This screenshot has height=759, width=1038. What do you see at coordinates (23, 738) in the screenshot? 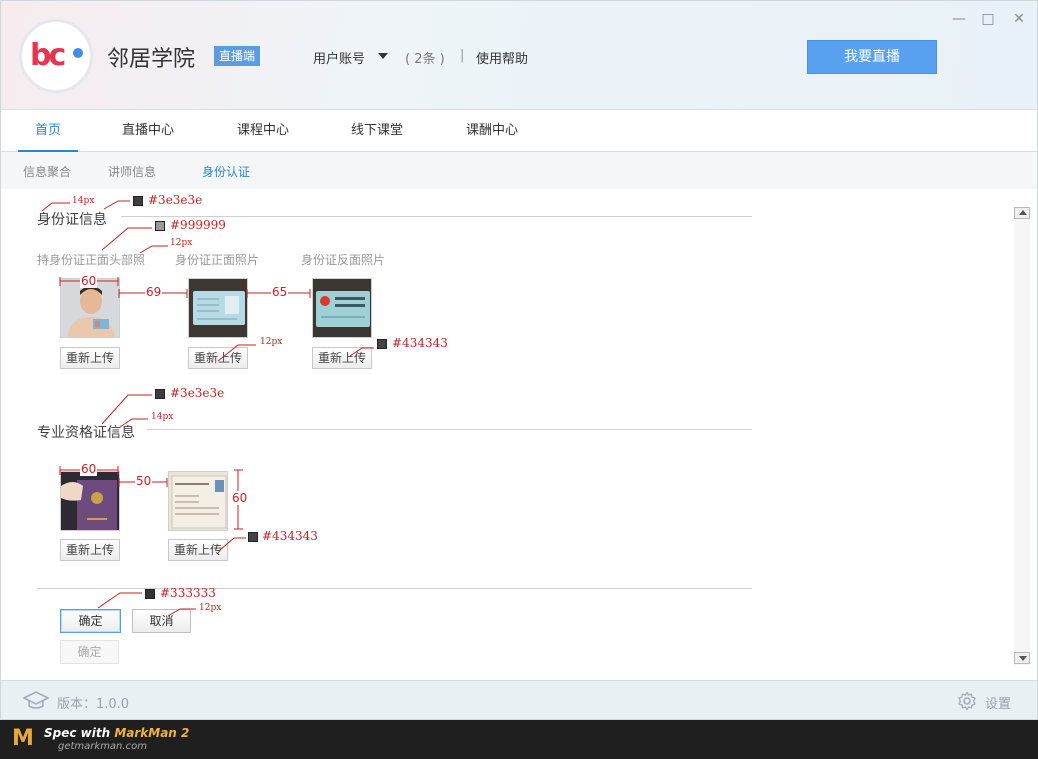
I see `markman-logo: M` at bounding box center [23, 738].